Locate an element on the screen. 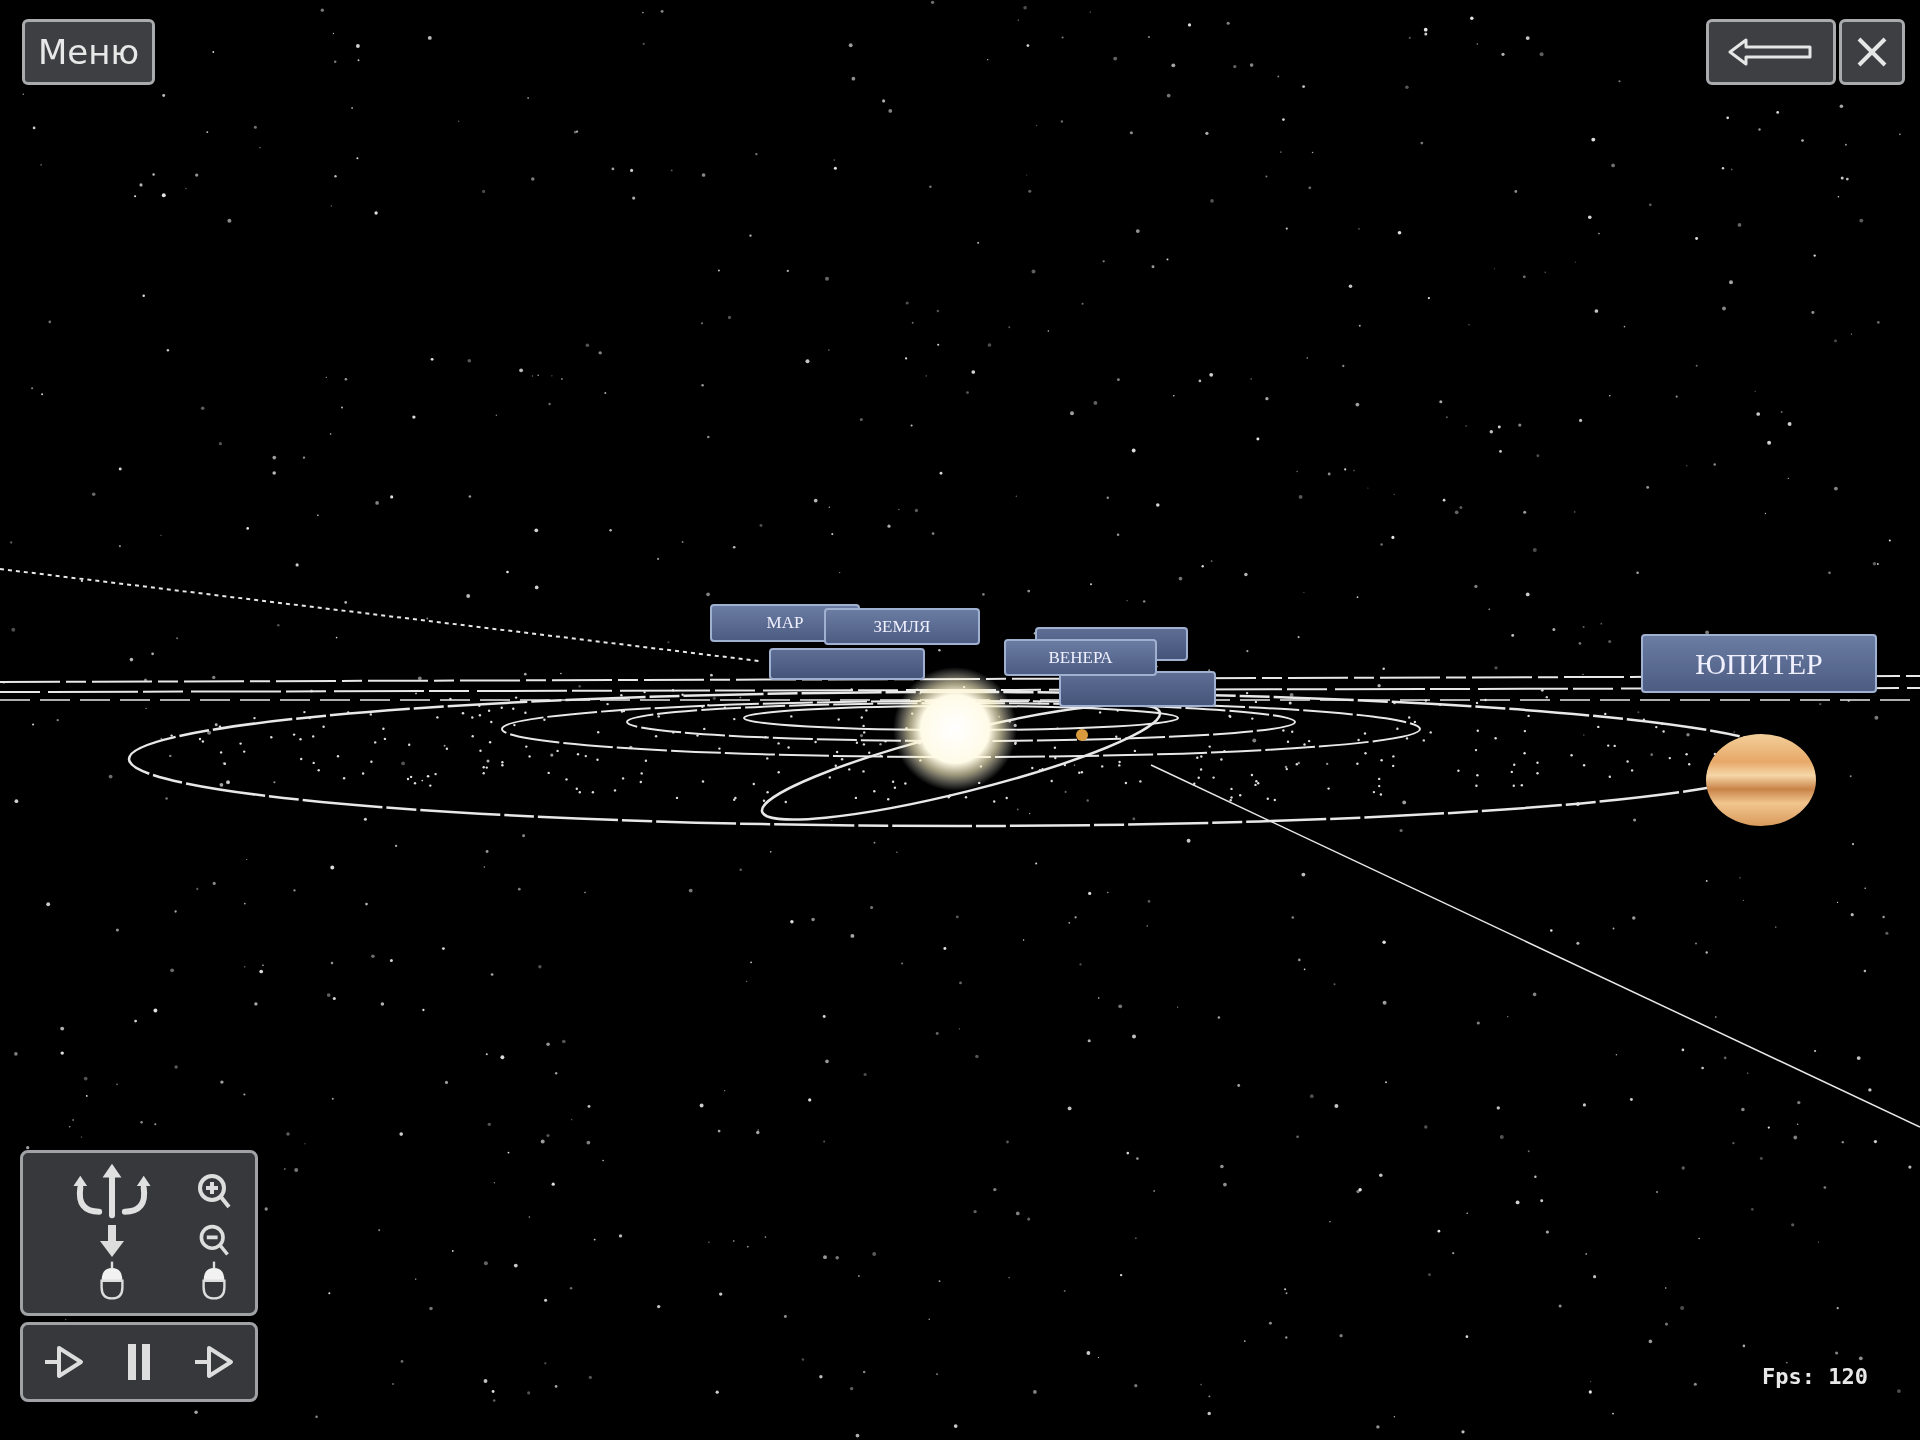  back-button is located at coordinates (1771, 52).